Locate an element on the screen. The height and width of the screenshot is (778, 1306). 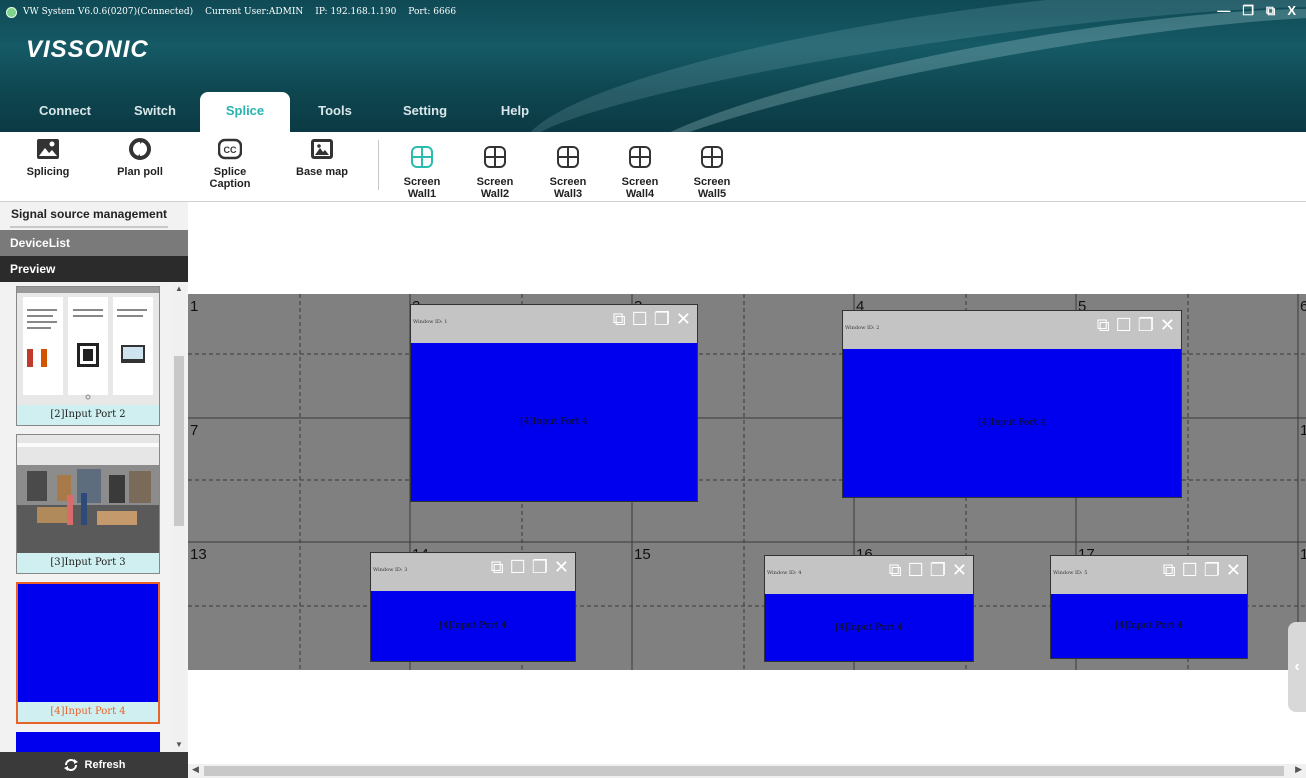
splicing-label: Splicing is located at coordinates (48, 172).